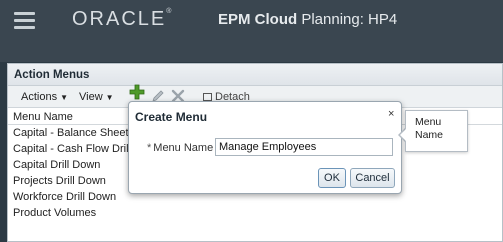  What do you see at coordinates (169, 11) in the screenshot?
I see `registered-mark: ®` at bounding box center [169, 11].